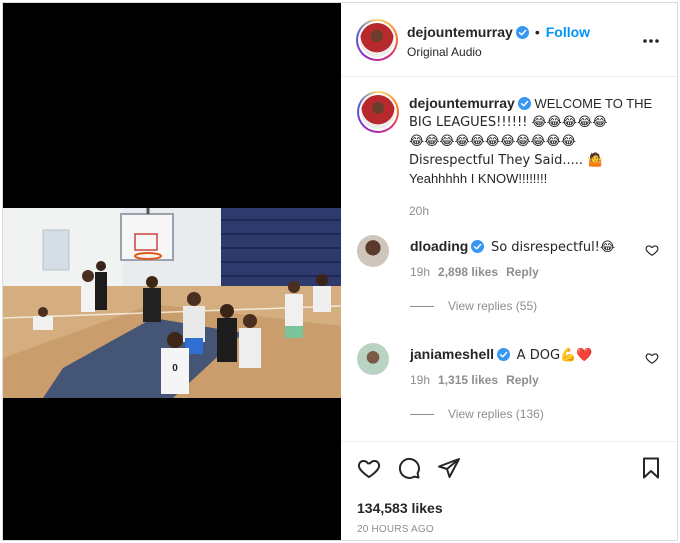 The image size is (680, 543). I want to click on caption-timestamp: 20h, so click(537, 211).